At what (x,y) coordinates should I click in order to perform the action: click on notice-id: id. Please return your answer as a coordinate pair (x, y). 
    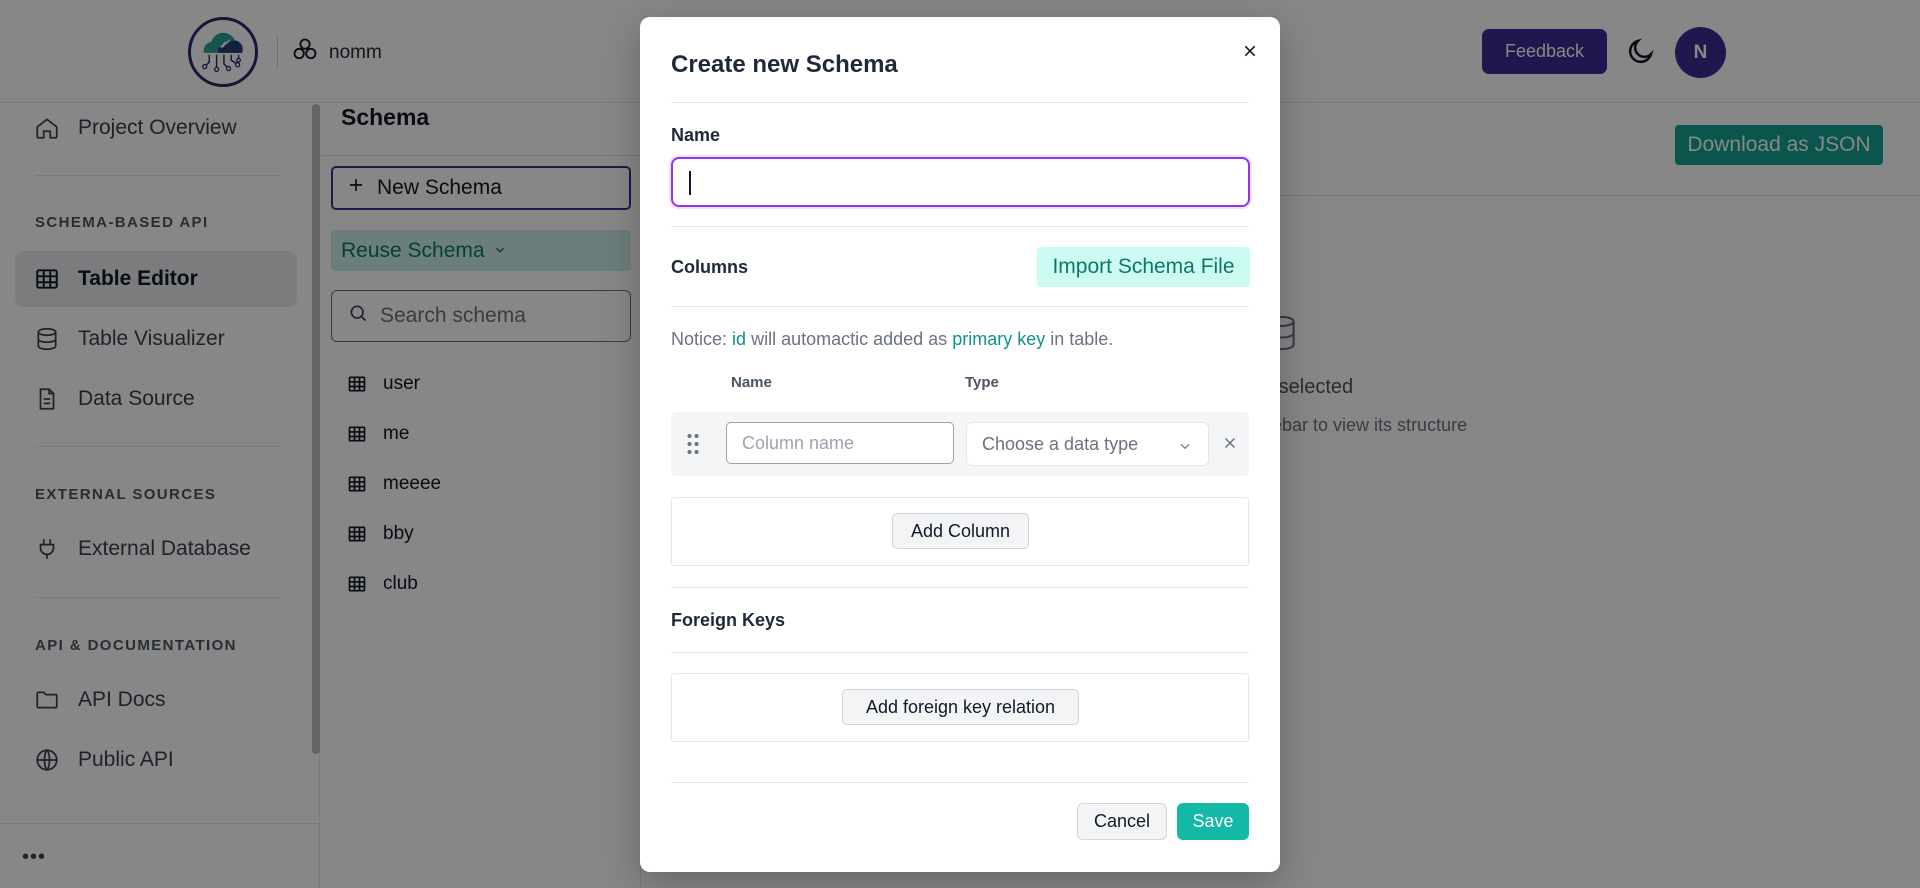
    Looking at the image, I should click on (739, 339).